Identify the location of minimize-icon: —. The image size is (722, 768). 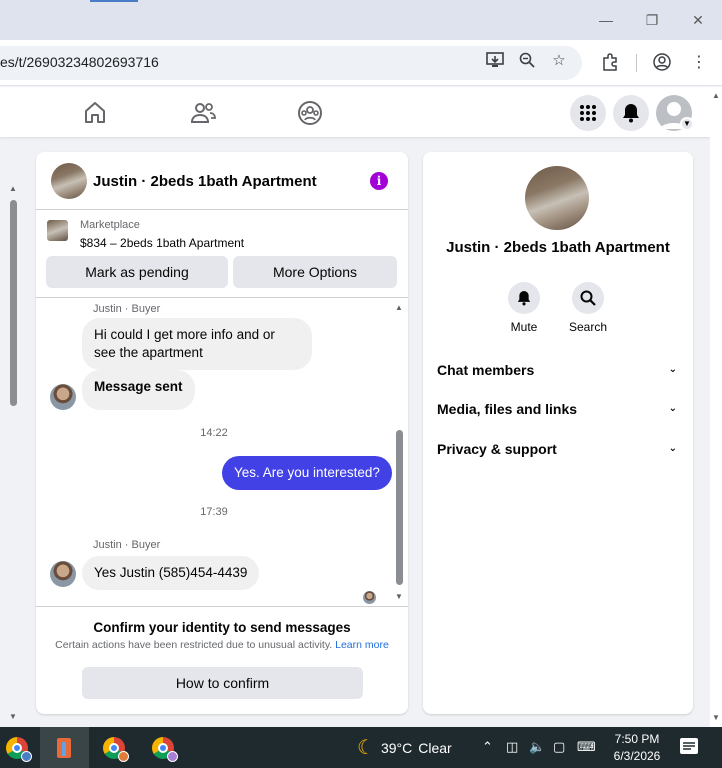
(606, 20).